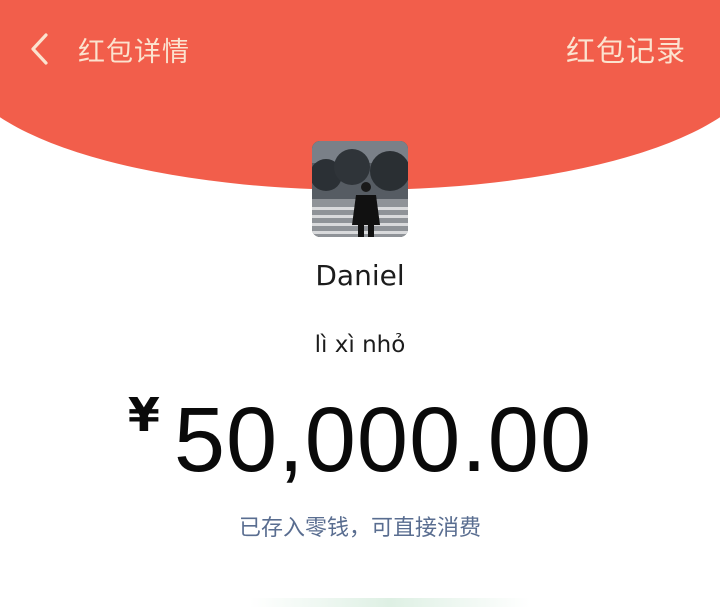 This screenshot has height=607, width=720. What do you see at coordinates (360, 275) in the screenshot?
I see `sender-name: Daniel` at bounding box center [360, 275].